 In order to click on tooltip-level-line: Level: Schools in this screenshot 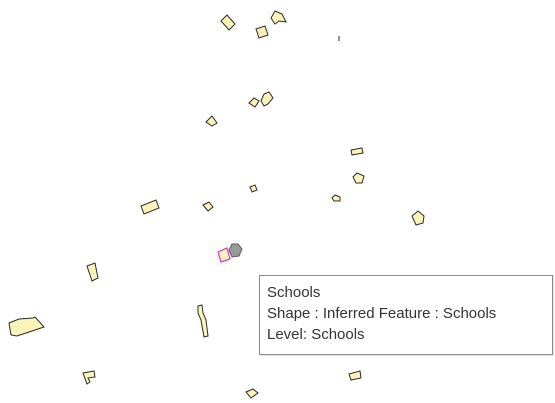, I will do `click(316, 334)`.